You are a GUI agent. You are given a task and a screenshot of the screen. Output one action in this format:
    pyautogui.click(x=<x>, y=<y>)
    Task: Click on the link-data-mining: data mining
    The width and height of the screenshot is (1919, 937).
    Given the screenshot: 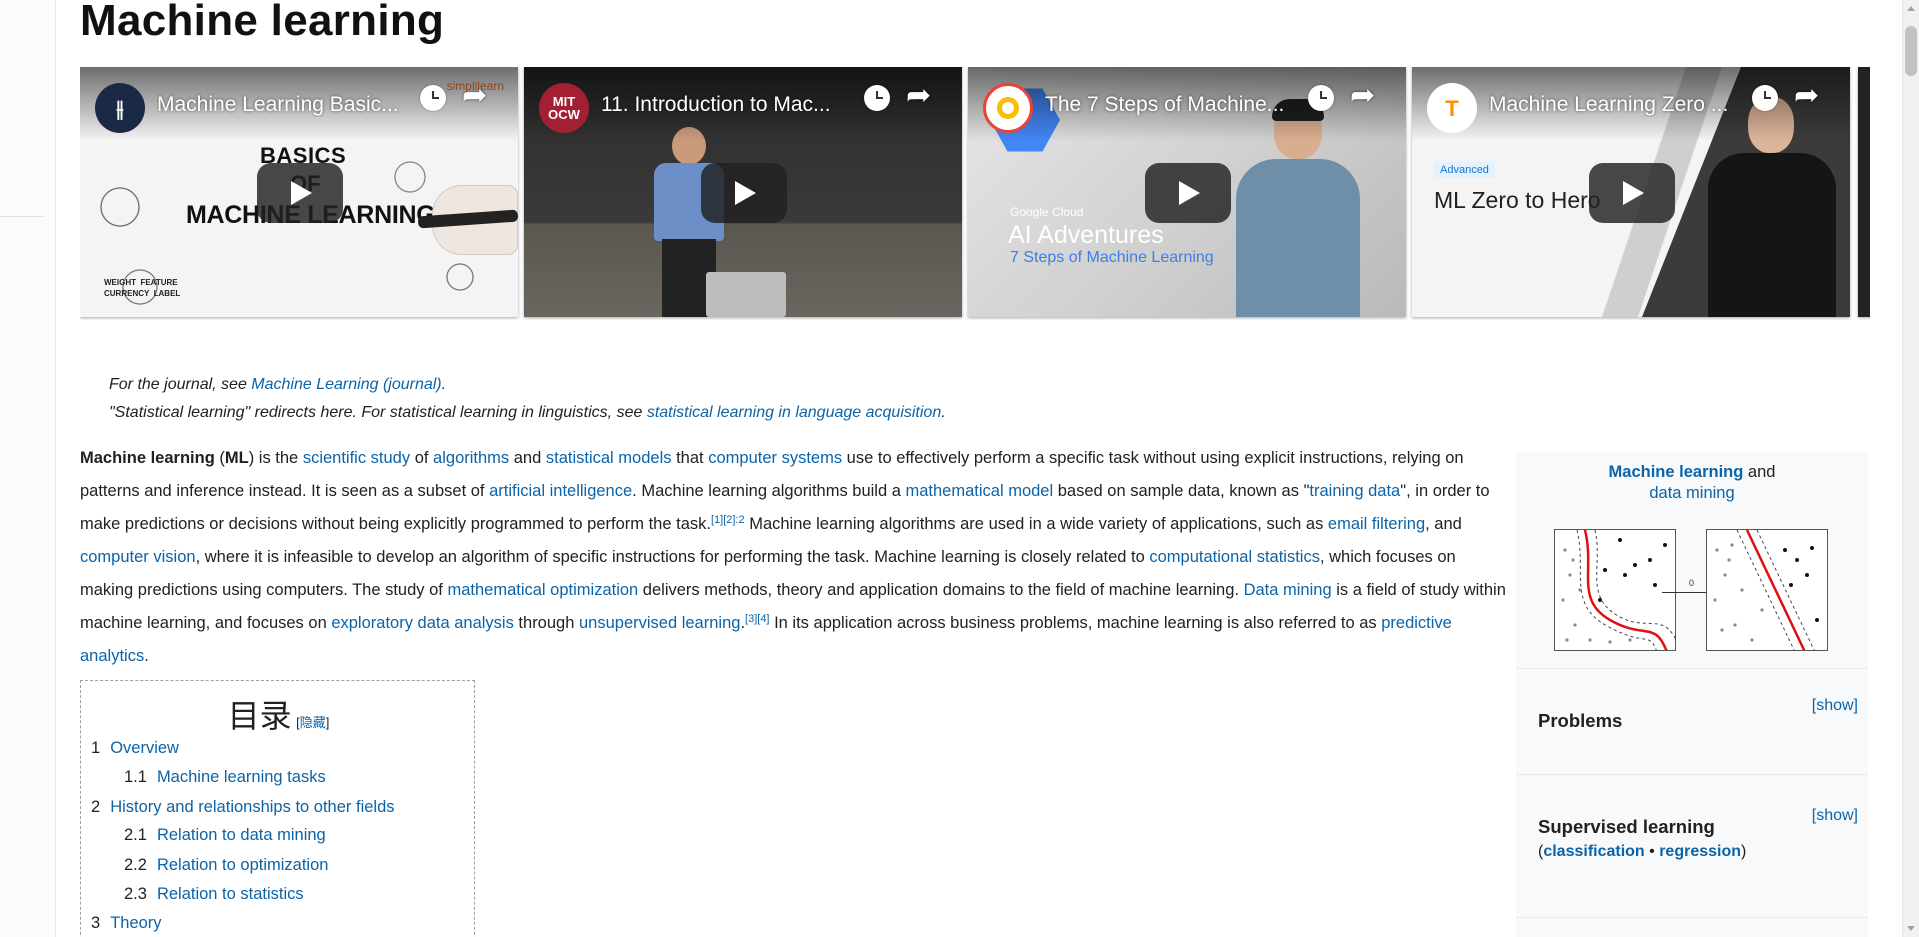 What is the action you would take?
    pyautogui.click(x=1691, y=493)
    